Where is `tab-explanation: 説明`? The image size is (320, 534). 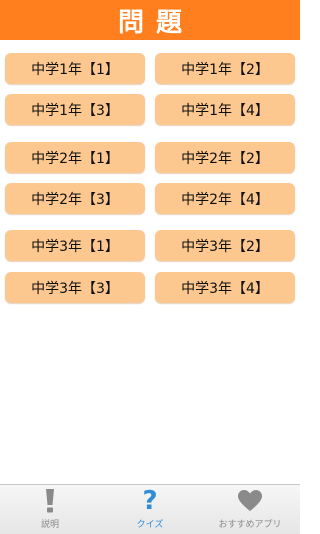
tab-explanation: 説明 is located at coordinates (50, 509).